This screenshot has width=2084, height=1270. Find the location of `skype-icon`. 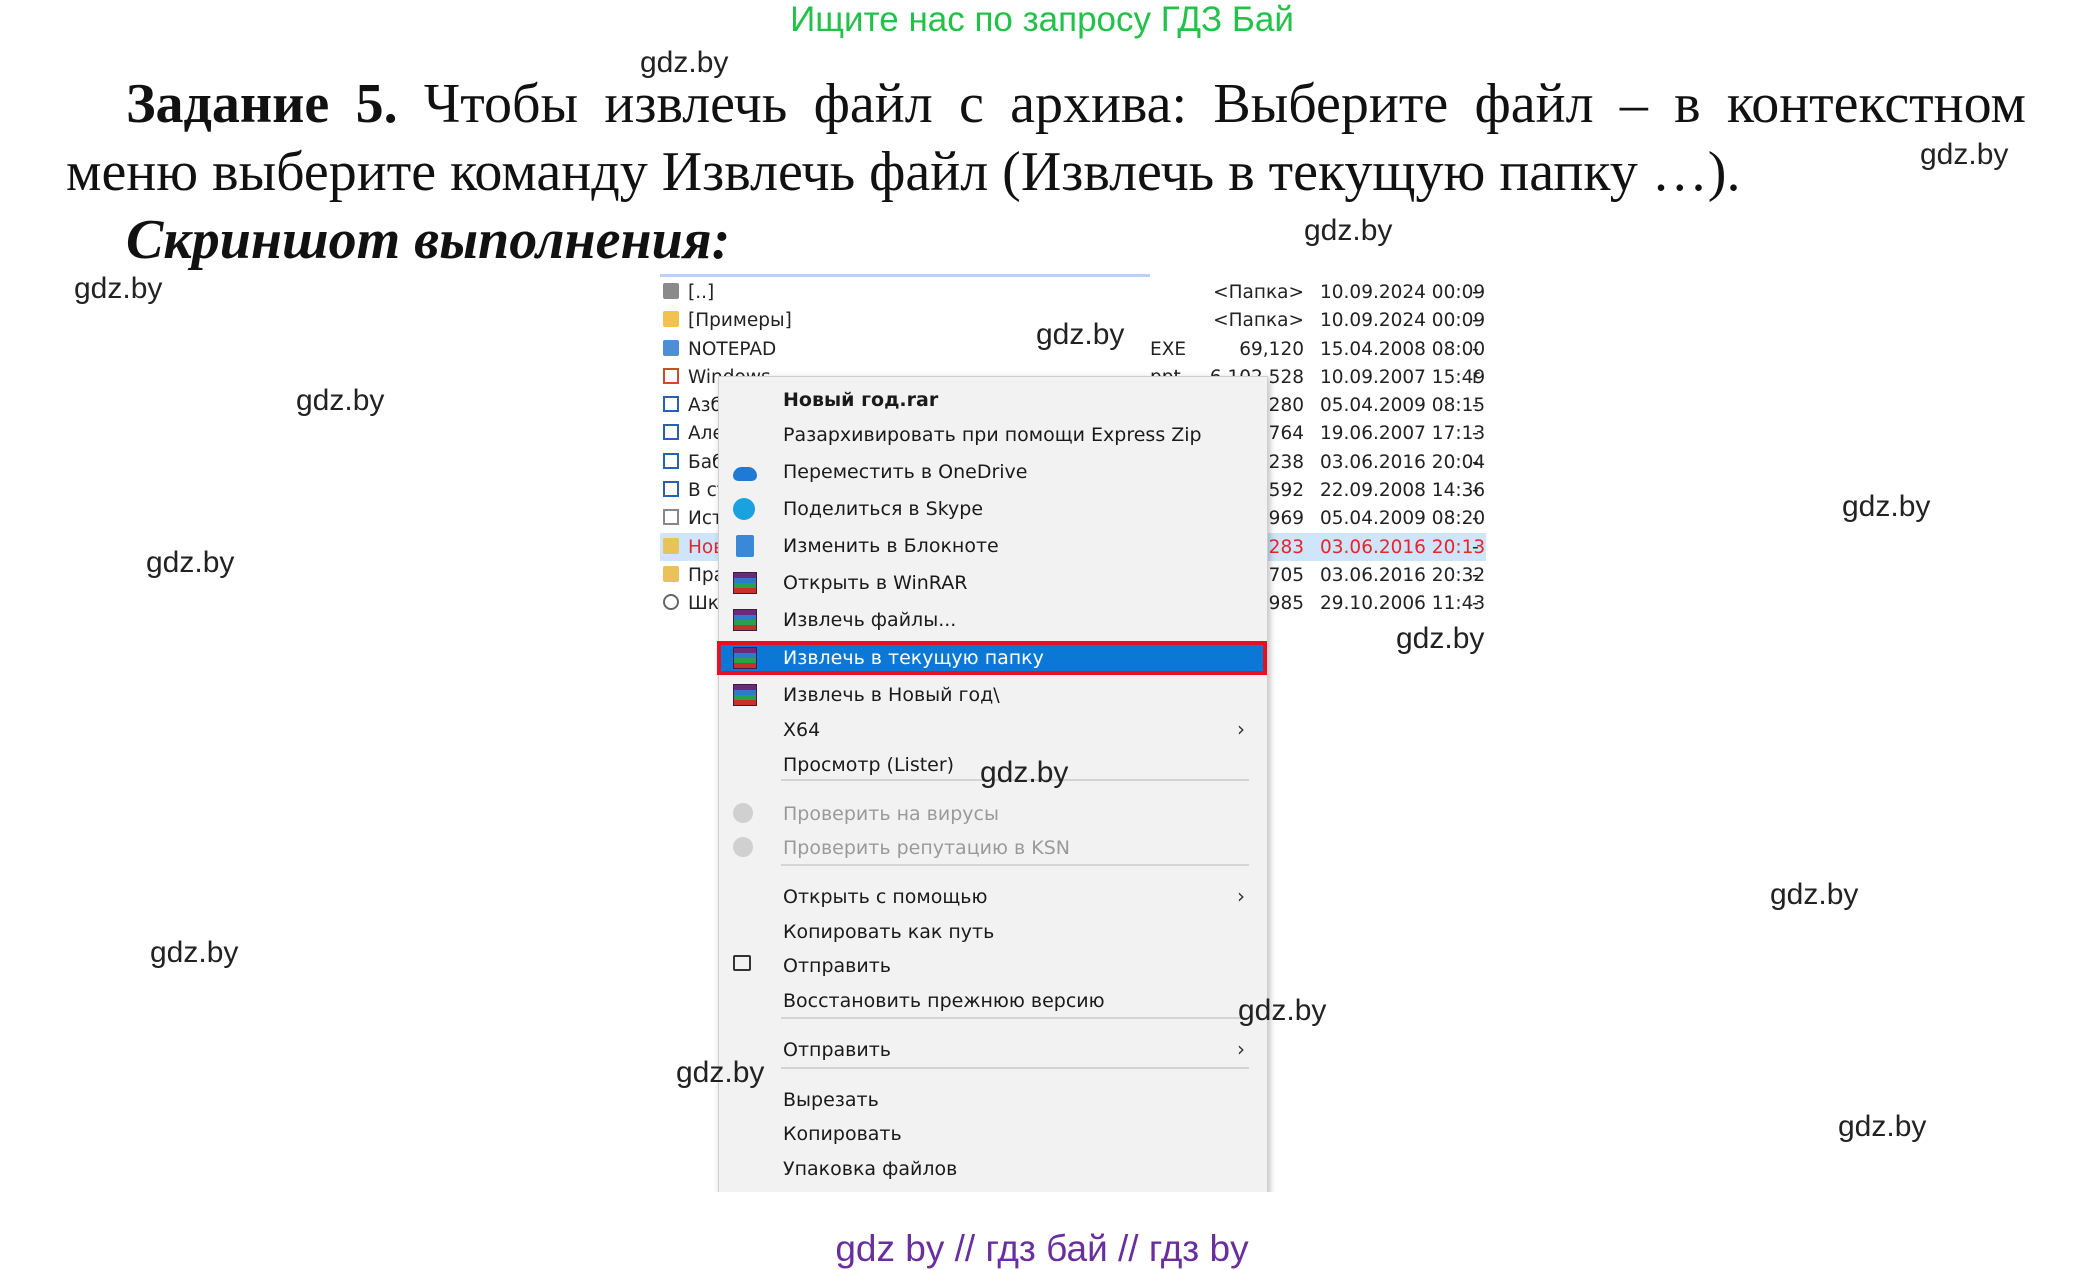

skype-icon is located at coordinates (744, 509).